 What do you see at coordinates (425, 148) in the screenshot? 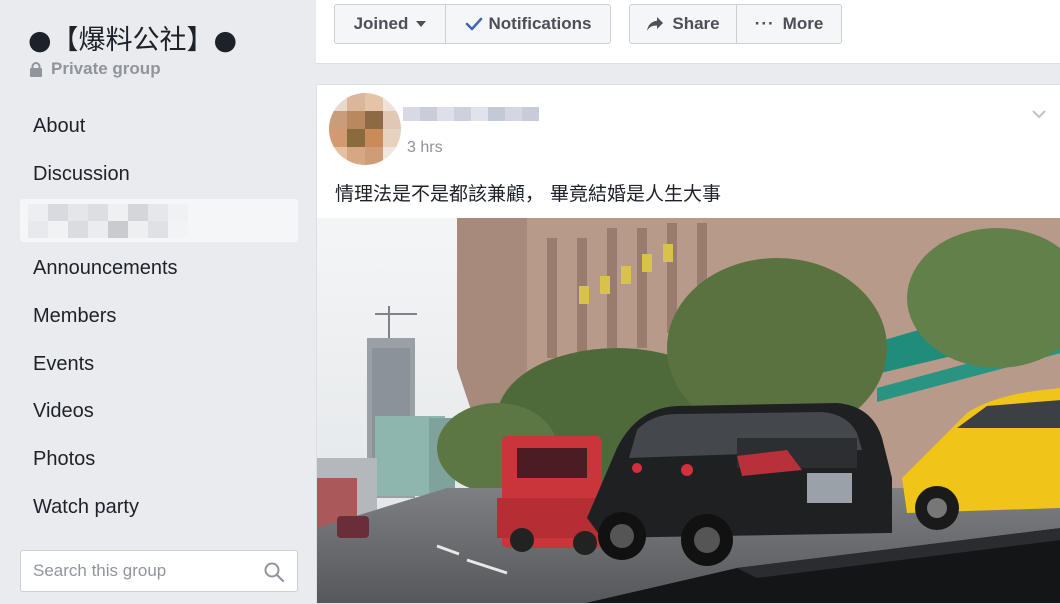
I see `post-timestamp: 3 hrs` at bounding box center [425, 148].